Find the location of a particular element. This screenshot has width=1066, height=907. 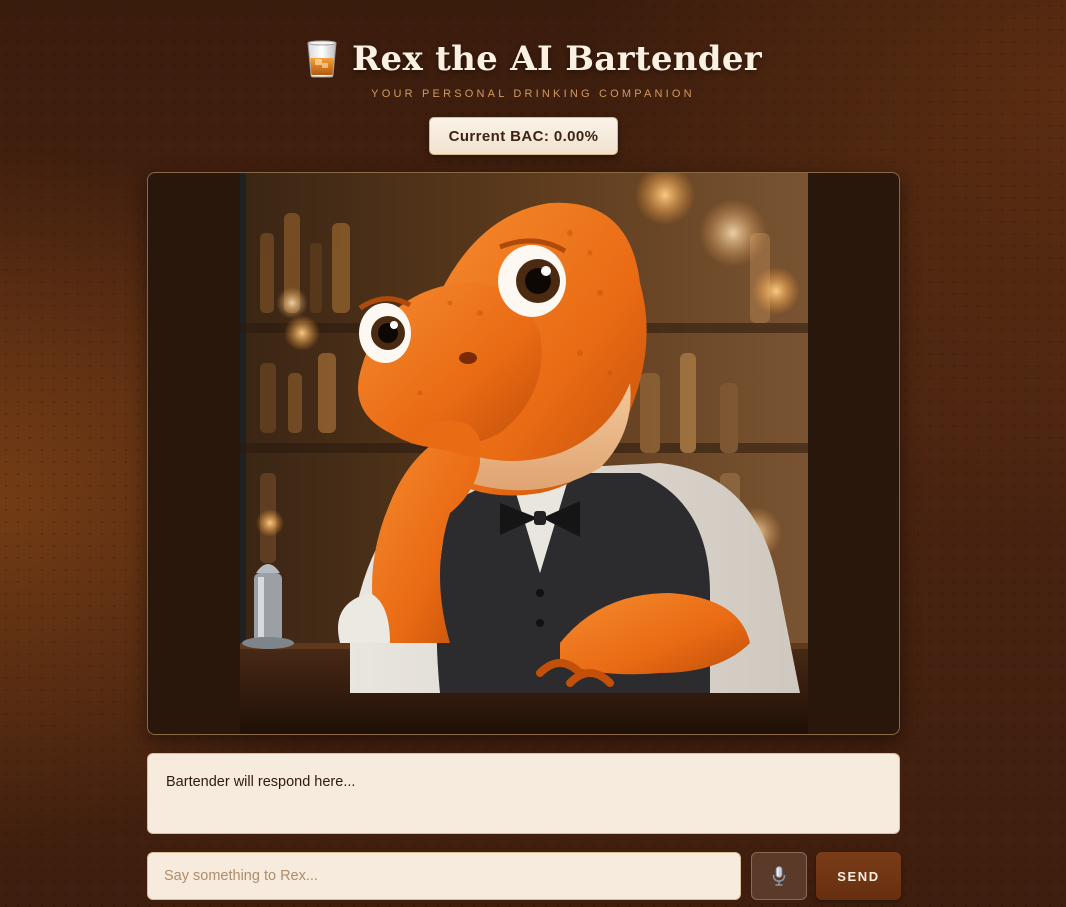

page-subtitle: YOUR PERSONAL DRINKING COMPANION is located at coordinates (533, 94).